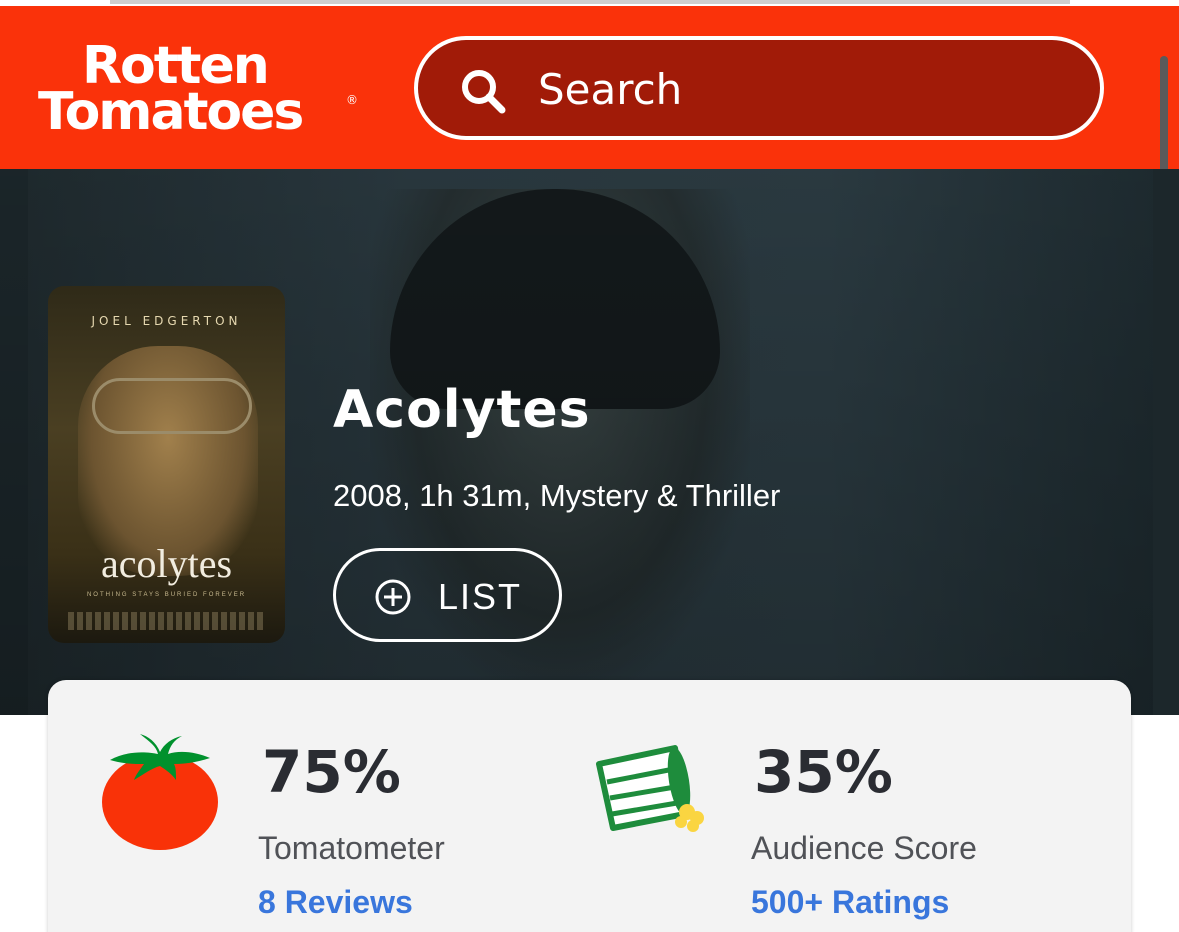  What do you see at coordinates (166, 621) in the screenshot?
I see `poster-credit-block` at bounding box center [166, 621].